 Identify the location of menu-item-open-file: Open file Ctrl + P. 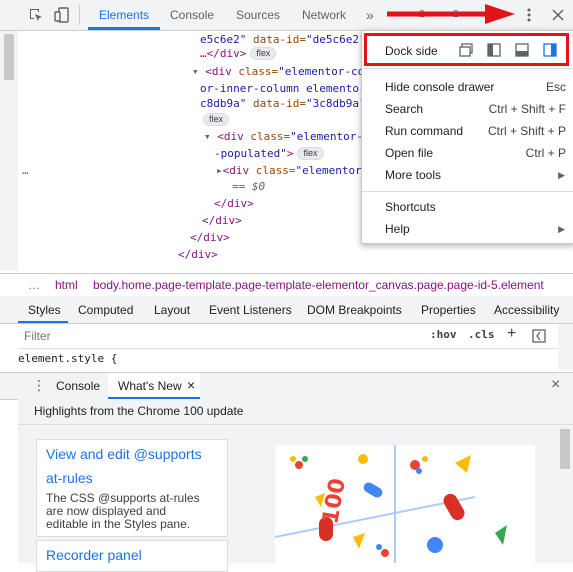
(467, 154).